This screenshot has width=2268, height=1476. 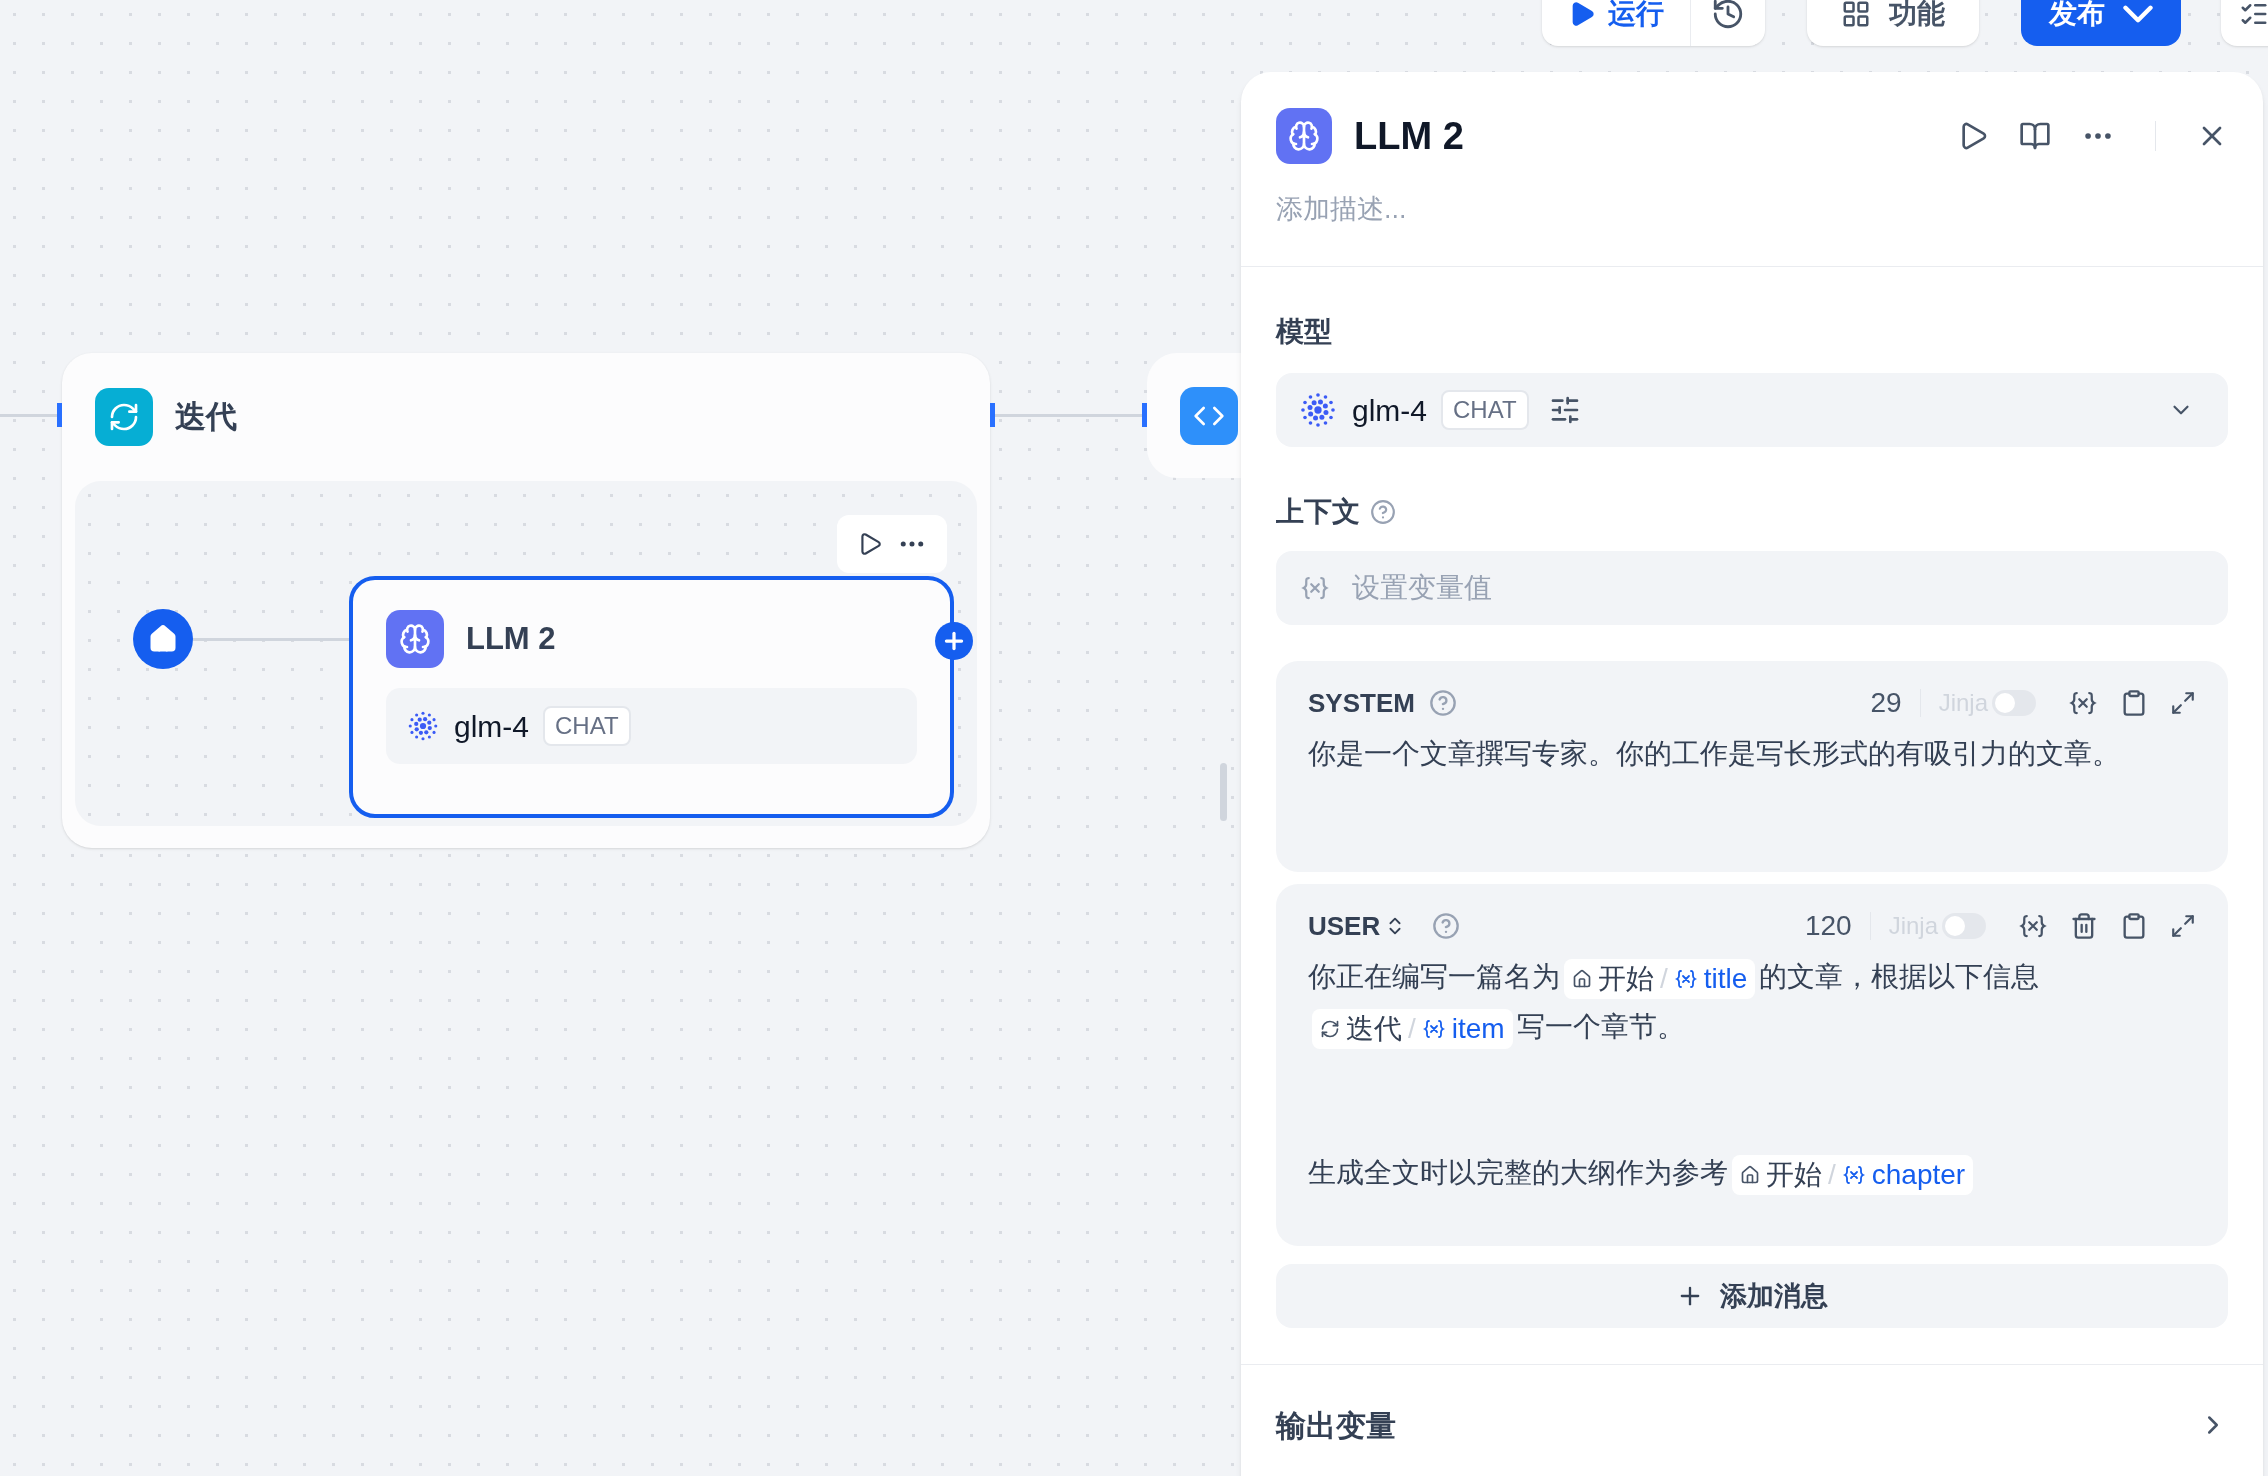 What do you see at coordinates (2035, 136) in the screenshot?
I see `book-icon` at bounding box center [2035, 136].